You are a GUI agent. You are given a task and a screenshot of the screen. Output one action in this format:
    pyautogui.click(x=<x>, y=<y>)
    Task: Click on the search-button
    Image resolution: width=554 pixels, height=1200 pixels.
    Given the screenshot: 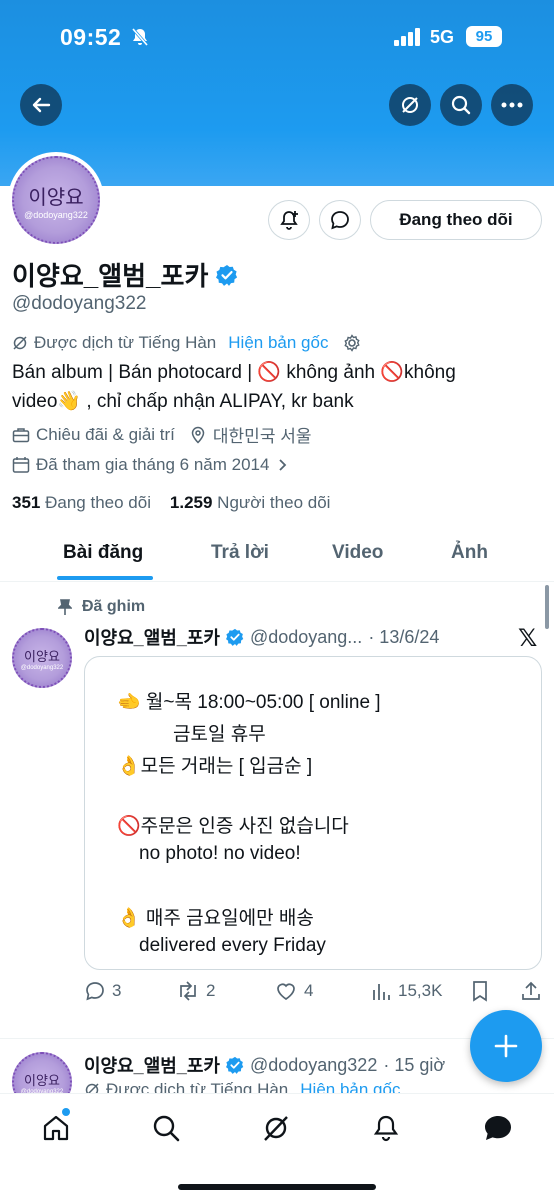 What is the action you would take?
    pyautogui.click(x=461, y=105)
    